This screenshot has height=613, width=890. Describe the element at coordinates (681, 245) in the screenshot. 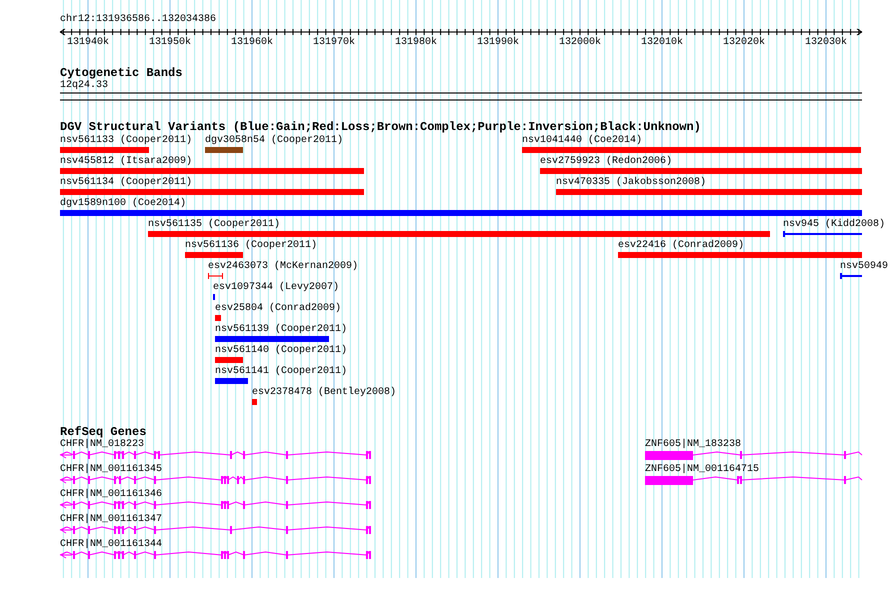

I see `variant-label: esv22416 (Conrad2009)` at that location.